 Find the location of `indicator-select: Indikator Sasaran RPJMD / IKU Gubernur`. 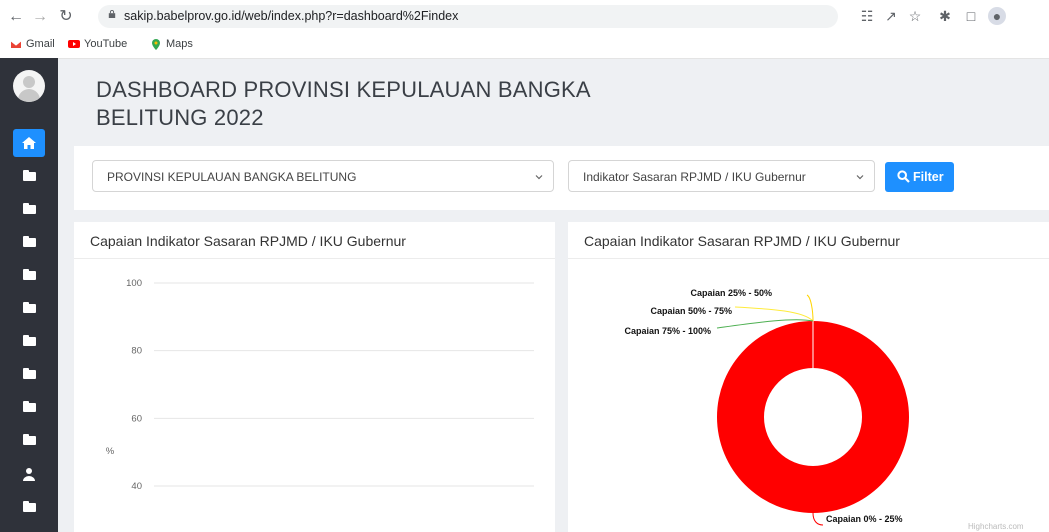

indicator-select: Indikator Sasaran RPJMD / IKU Gubernur is located at coordinates (721, 176).